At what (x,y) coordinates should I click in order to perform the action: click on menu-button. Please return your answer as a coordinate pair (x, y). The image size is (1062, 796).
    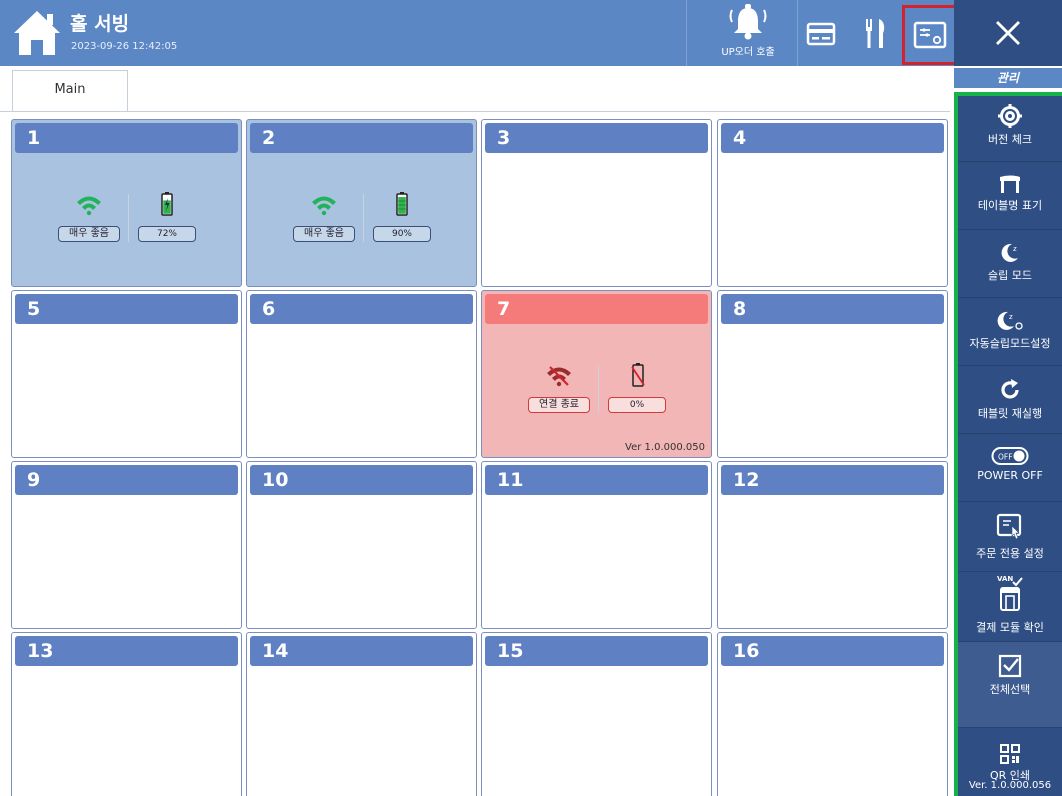
    Looking at the image, I should click on (875, 33).